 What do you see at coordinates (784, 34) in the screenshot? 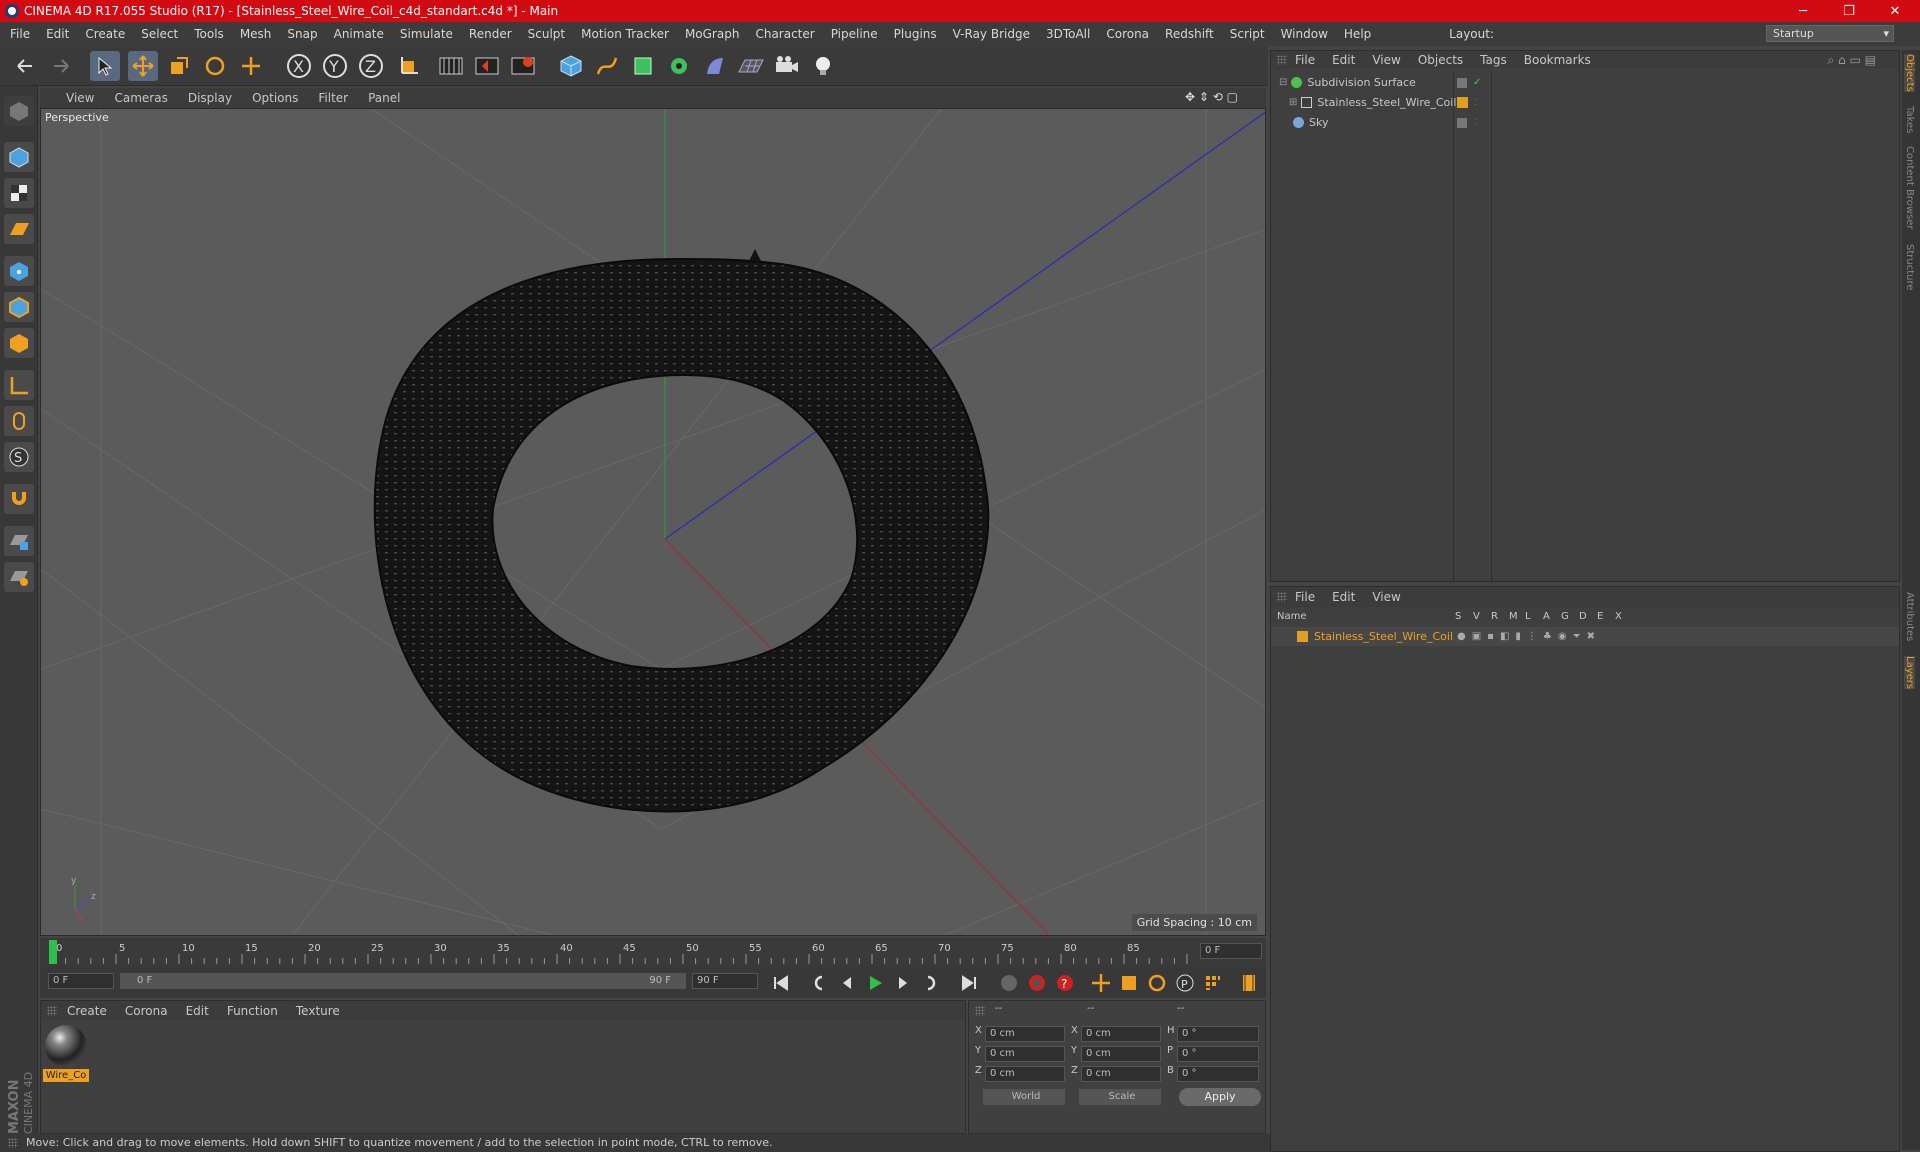
I see `menu-character: Character` at bounding box center [784, 34].